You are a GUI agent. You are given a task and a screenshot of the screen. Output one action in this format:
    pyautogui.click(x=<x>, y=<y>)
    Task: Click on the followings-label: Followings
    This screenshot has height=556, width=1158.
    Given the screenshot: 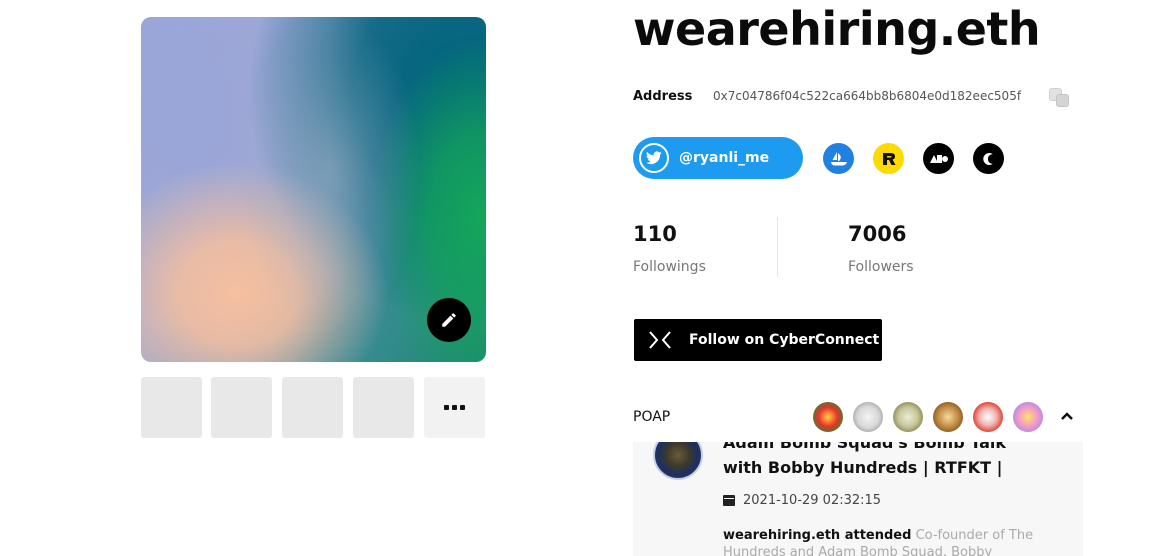 What is the action you would take?
    pyautogui.click(x=669, y=267)
    